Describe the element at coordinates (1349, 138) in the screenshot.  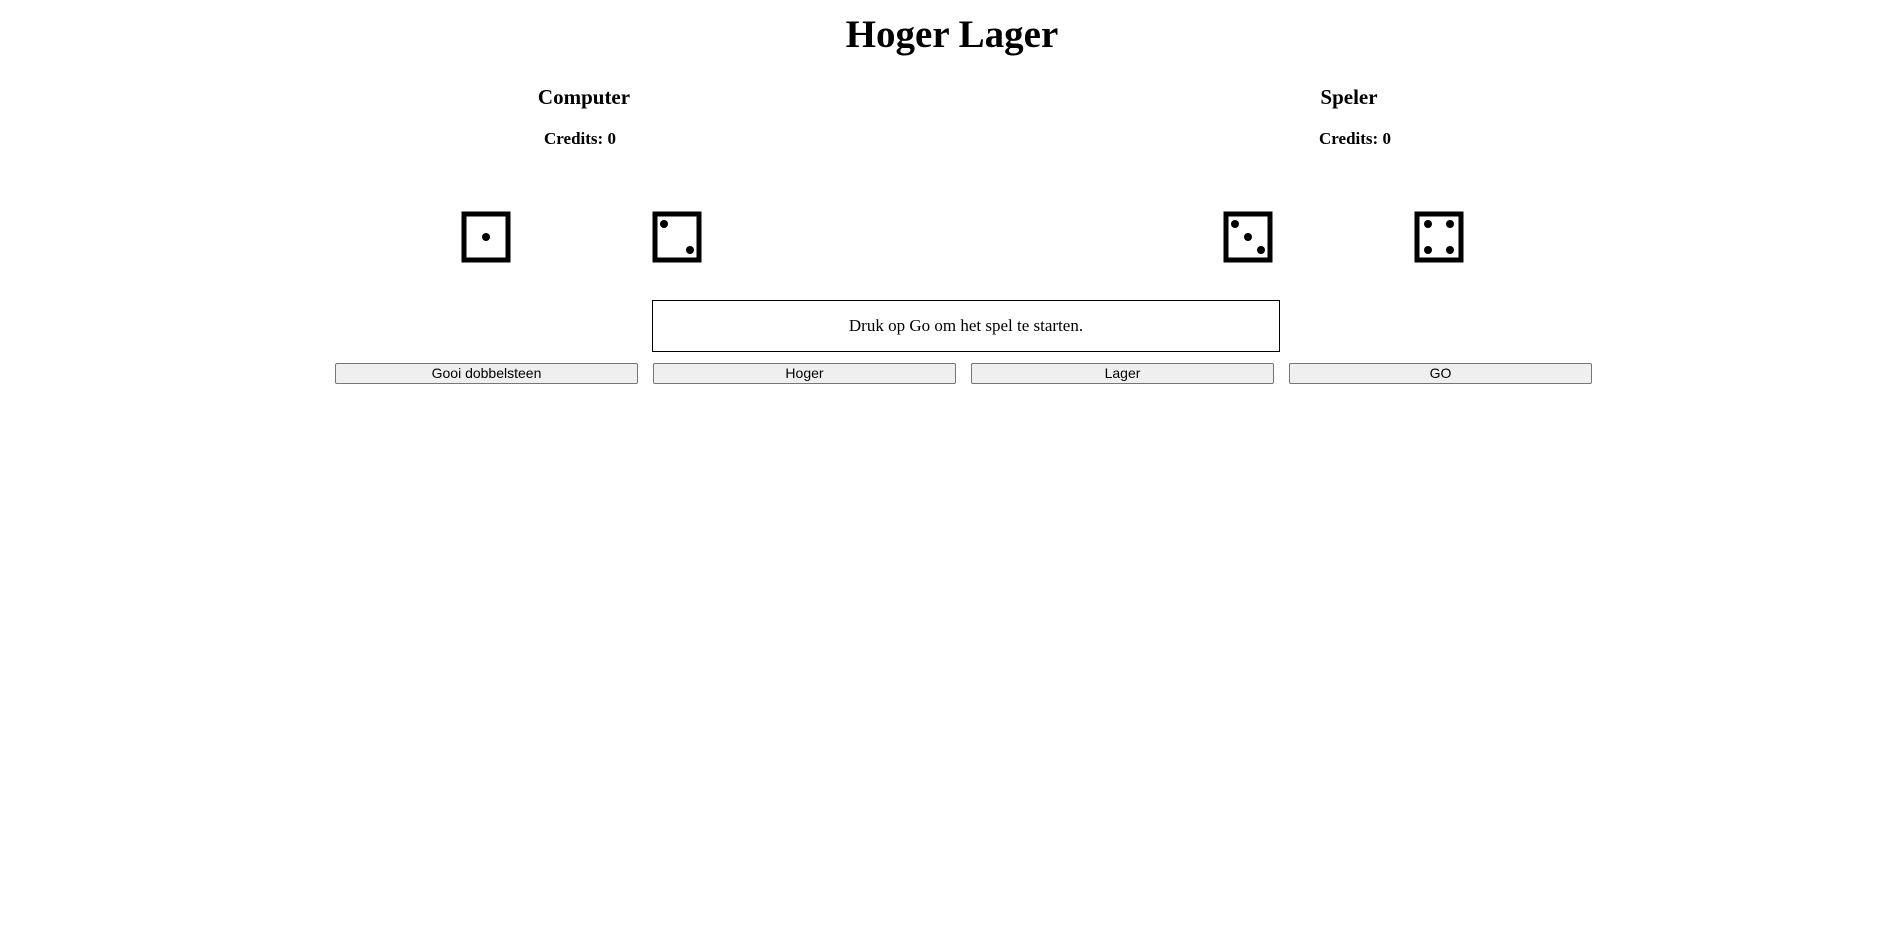
I see `player-credits-label: Credits:` at that location.